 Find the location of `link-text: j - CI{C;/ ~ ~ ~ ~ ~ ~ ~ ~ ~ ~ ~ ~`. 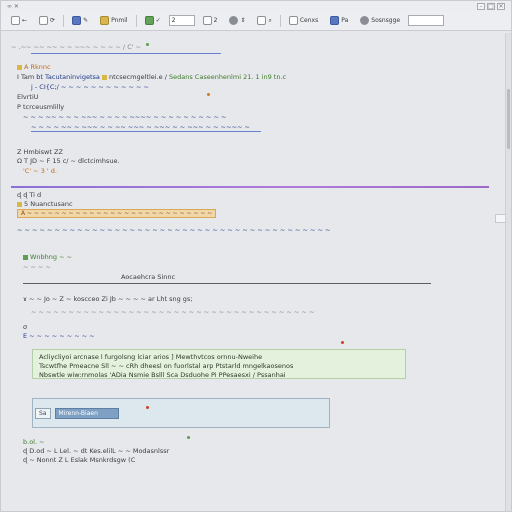

link-text: j - CI{C;/ ~ ~ ~ ~ ~ ~ ~ ~ ~ ~ ~ ~ is located at coordinates (90, 87).